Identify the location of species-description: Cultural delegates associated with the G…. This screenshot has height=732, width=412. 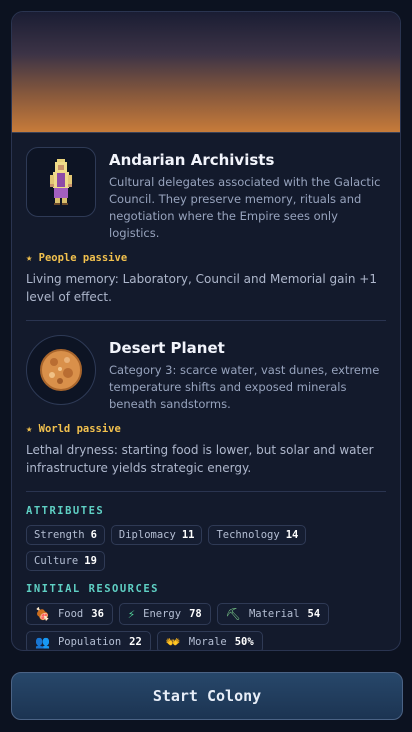
(245, 207).